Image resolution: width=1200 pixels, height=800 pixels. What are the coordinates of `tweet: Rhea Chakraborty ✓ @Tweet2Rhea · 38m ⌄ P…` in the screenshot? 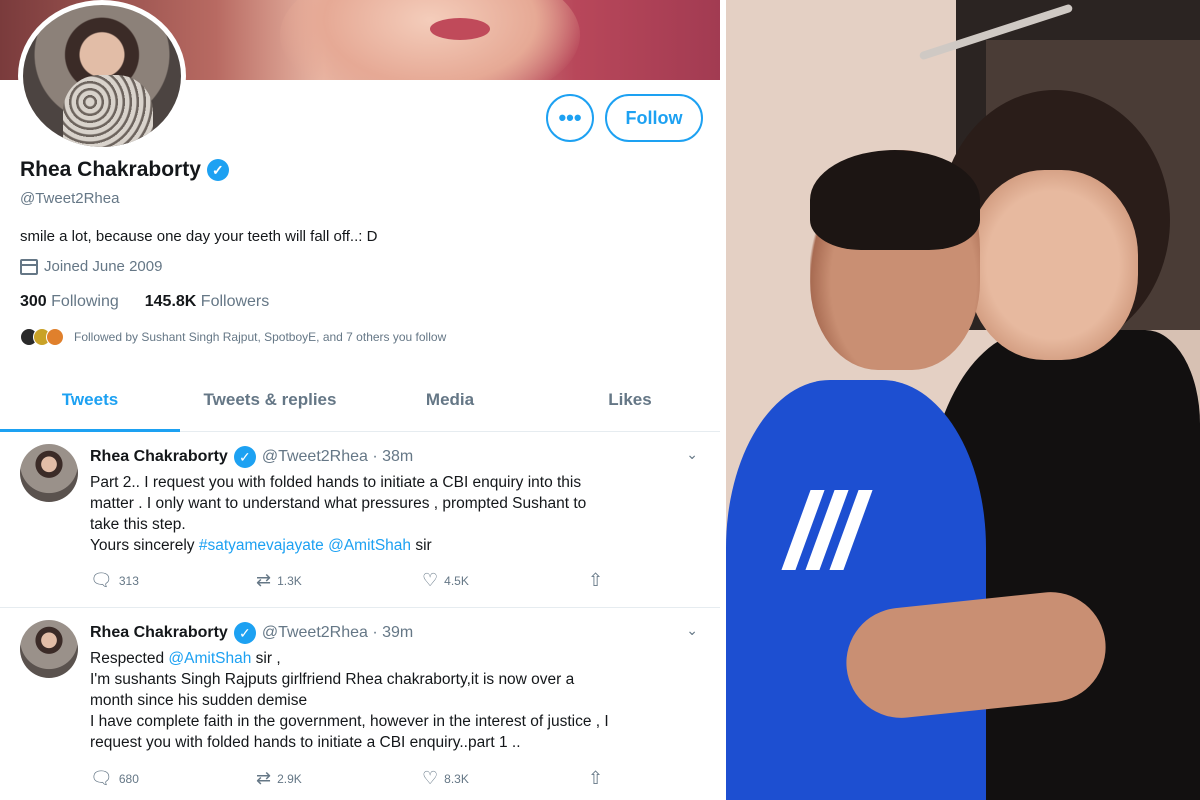 It's located at (360, 520).